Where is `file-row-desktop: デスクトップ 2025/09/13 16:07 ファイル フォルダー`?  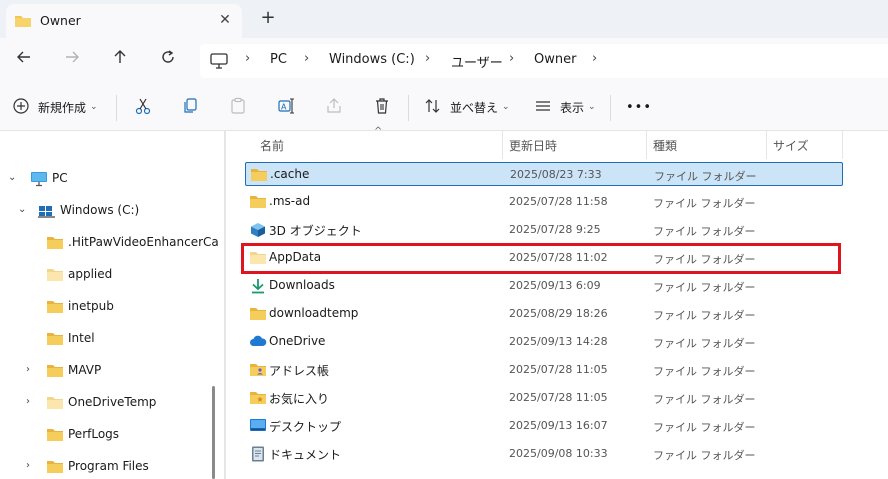
file-row-desktop: デスクトップ 2025/09/13 16:07 ファイル フォルダー is located at coordinates (544, 426).